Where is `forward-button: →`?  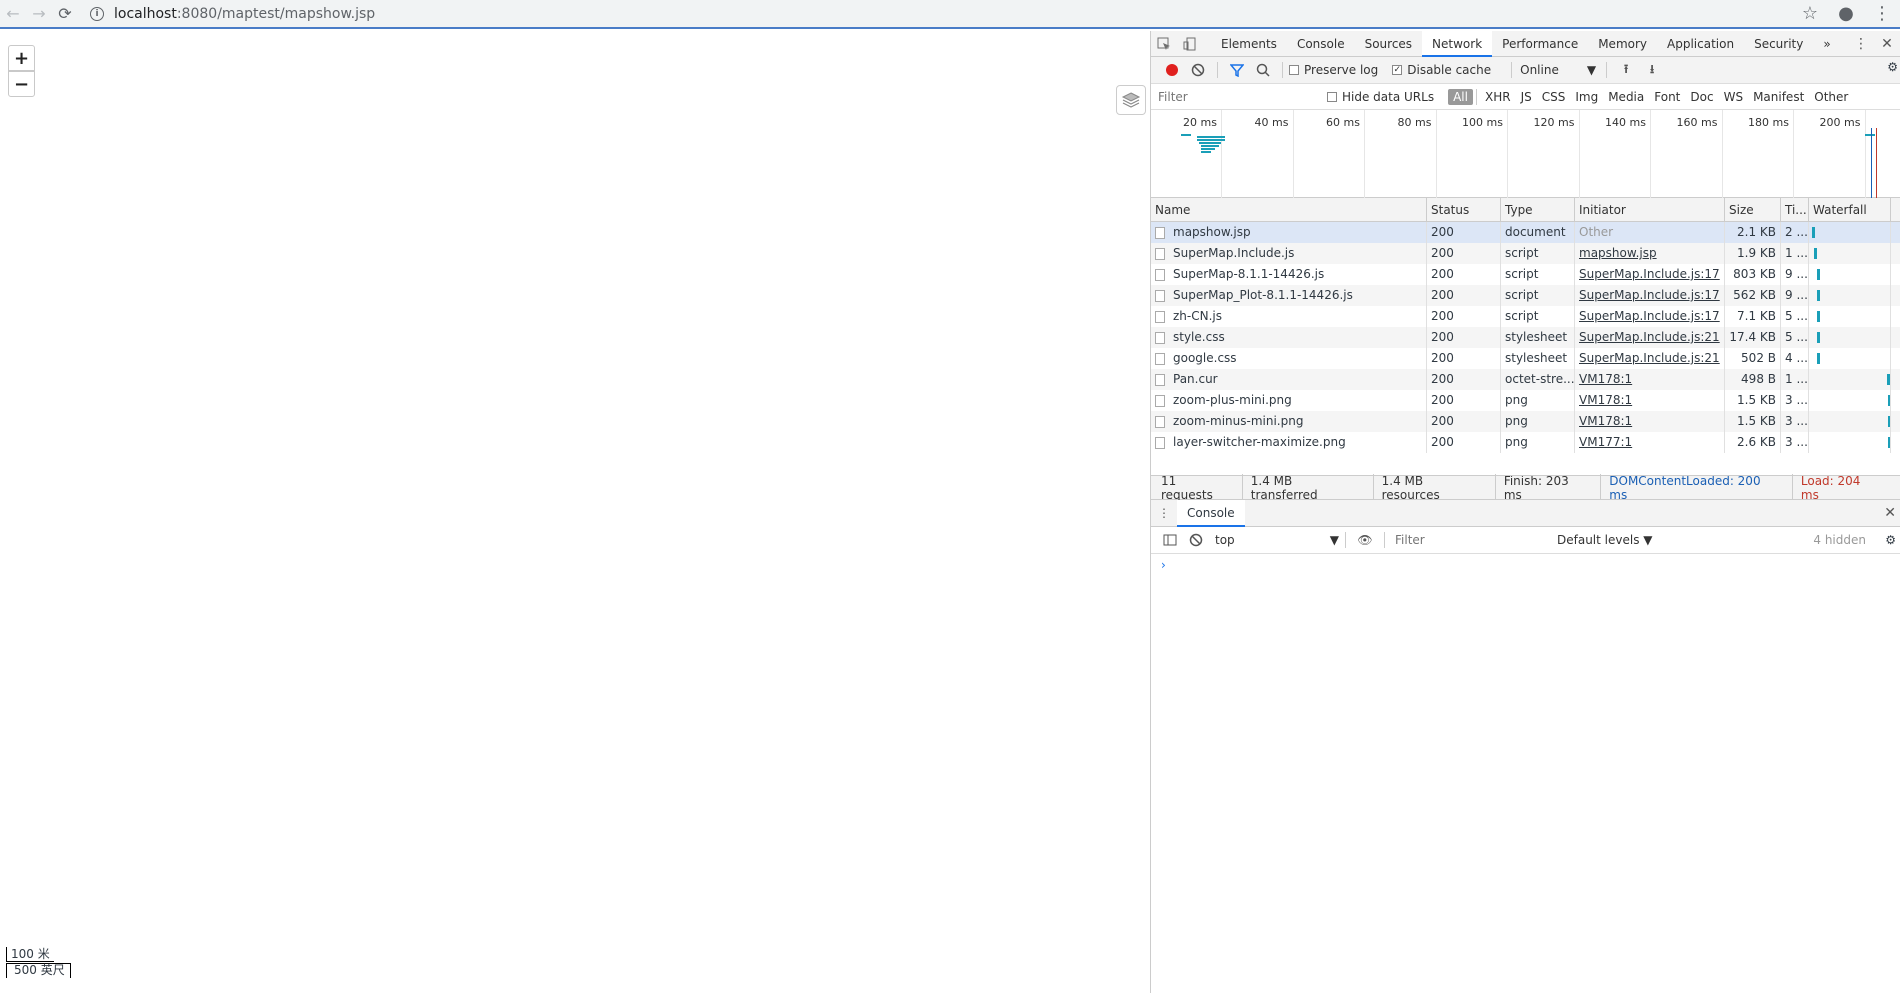 forward-button: → is located at coordinates (39, 14).